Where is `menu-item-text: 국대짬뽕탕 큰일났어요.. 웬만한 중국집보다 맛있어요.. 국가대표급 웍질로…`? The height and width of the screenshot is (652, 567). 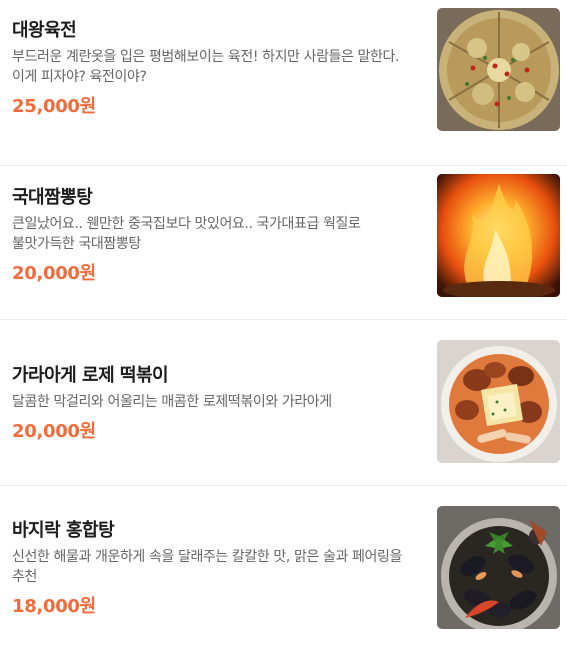
menu-item-text: 국대짬뽕탕 큰일났어요.. 웬만한 중국집보다 맛있어요.. 국가대표급 웍질로… is located at coordinates (217, 236).